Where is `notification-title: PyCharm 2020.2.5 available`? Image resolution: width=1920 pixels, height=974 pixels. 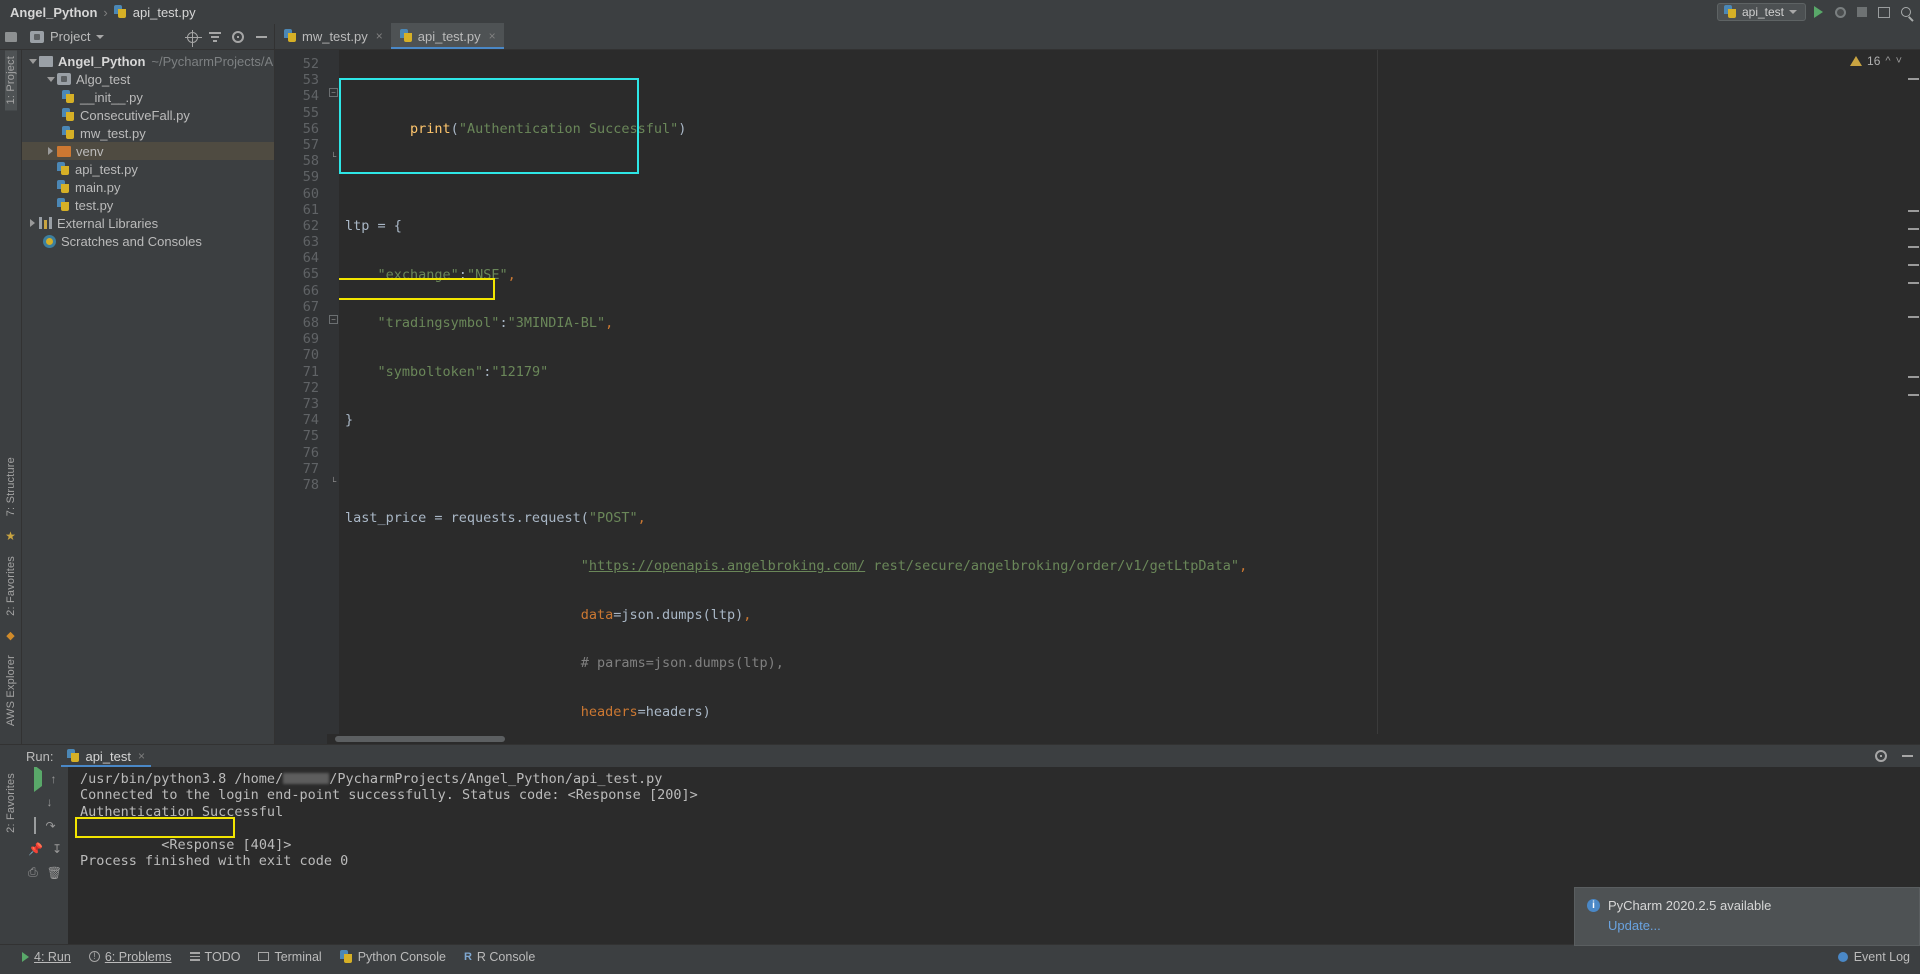 notification-title: PyCharm 2020.2.5 available is located at coordinates (1690, 905).